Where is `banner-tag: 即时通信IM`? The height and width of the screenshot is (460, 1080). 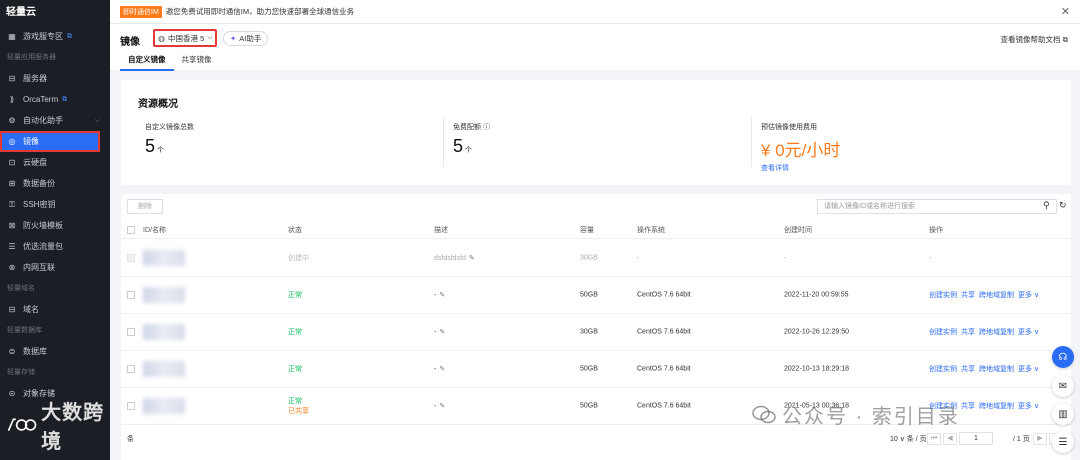
banner-tag: 即时通信IM is located at coordinates (141, 11).